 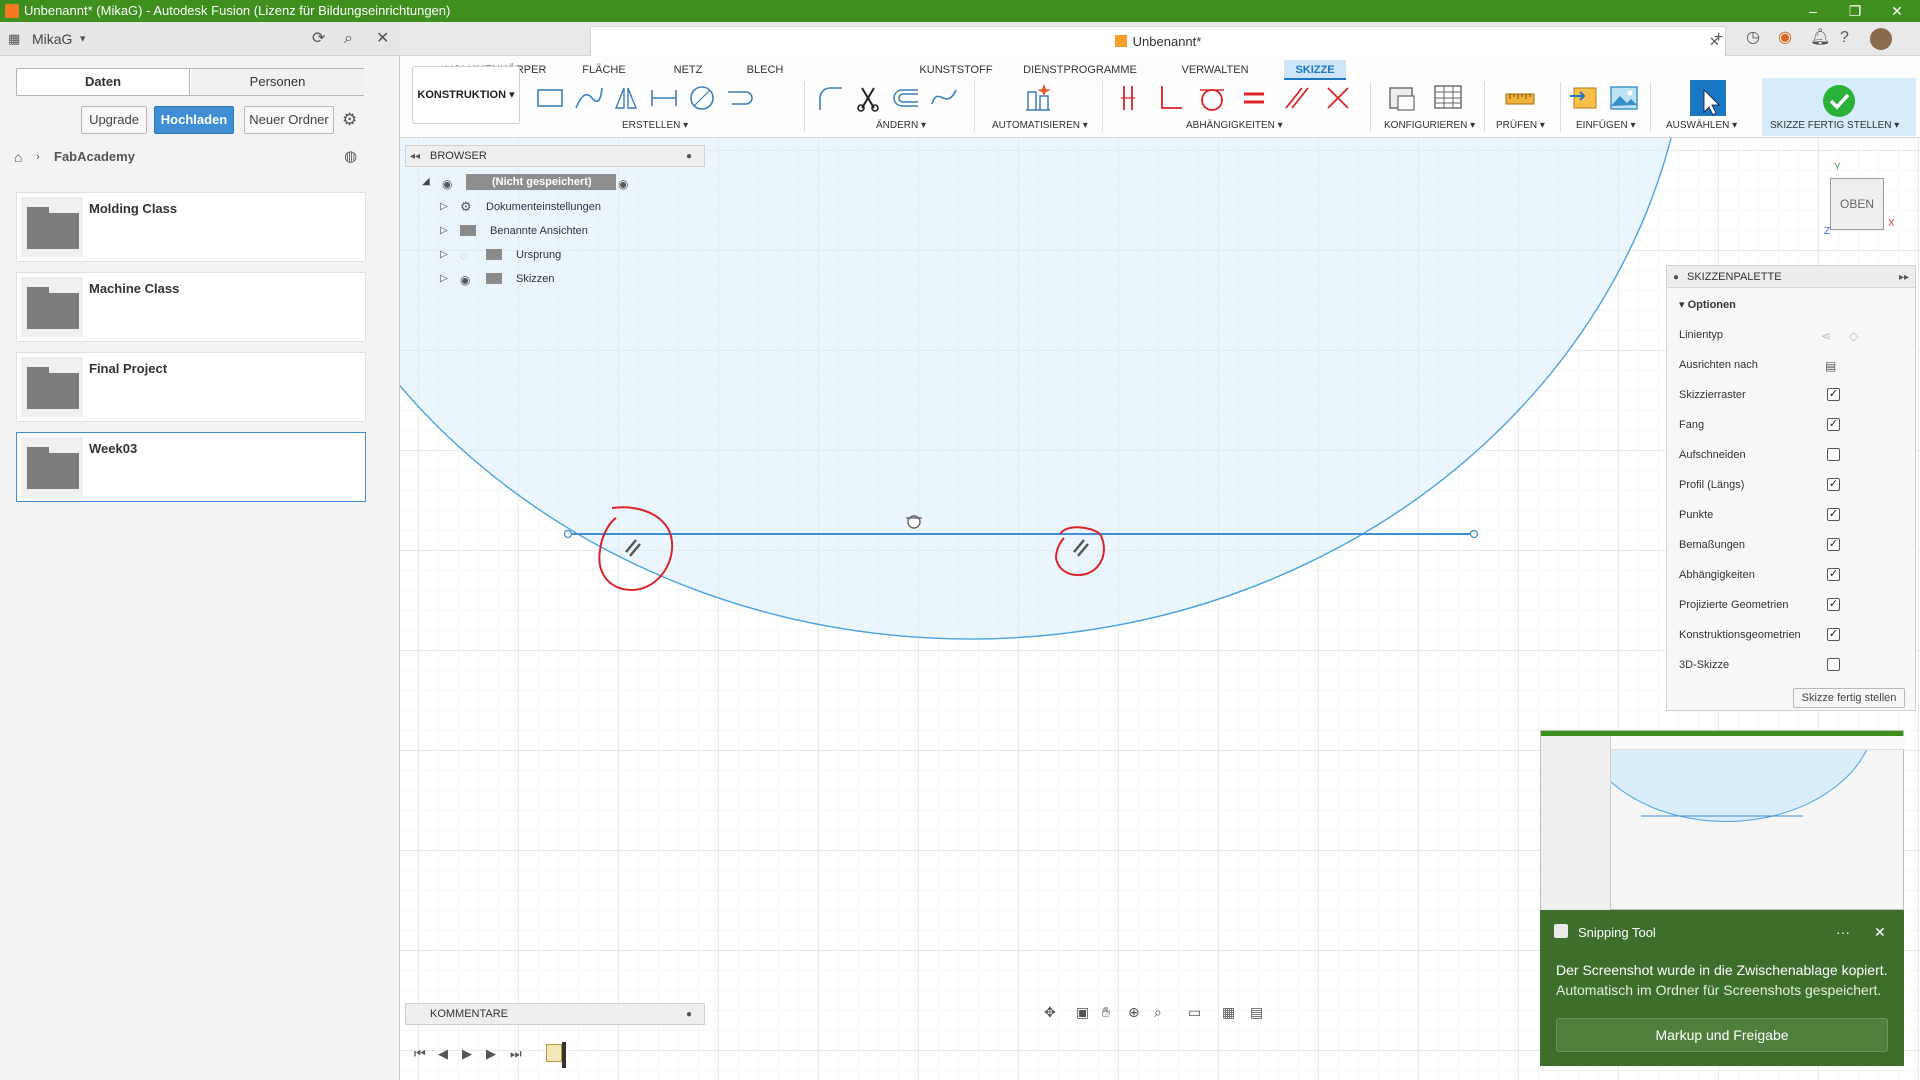 What do you see at coordinates (1128, 98) in the screenshot?
I see `coincident-constraint-icon` at bounding box center [1128, 98].